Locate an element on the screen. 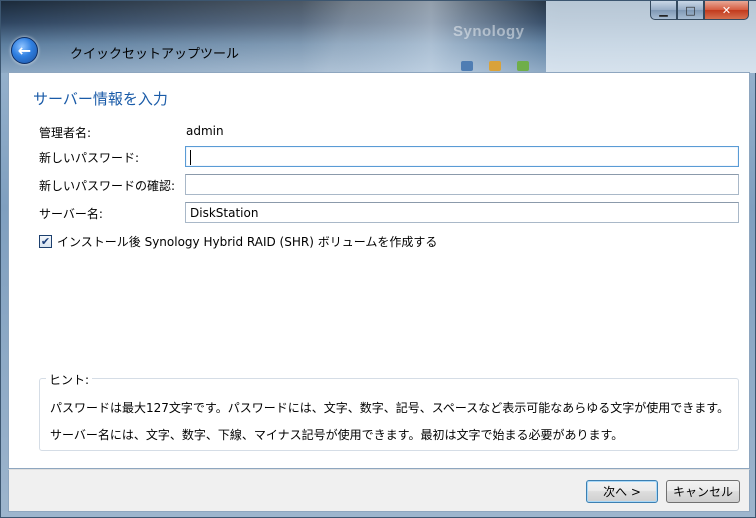  next-button: 次へ > is located at coordinates (622, 491).